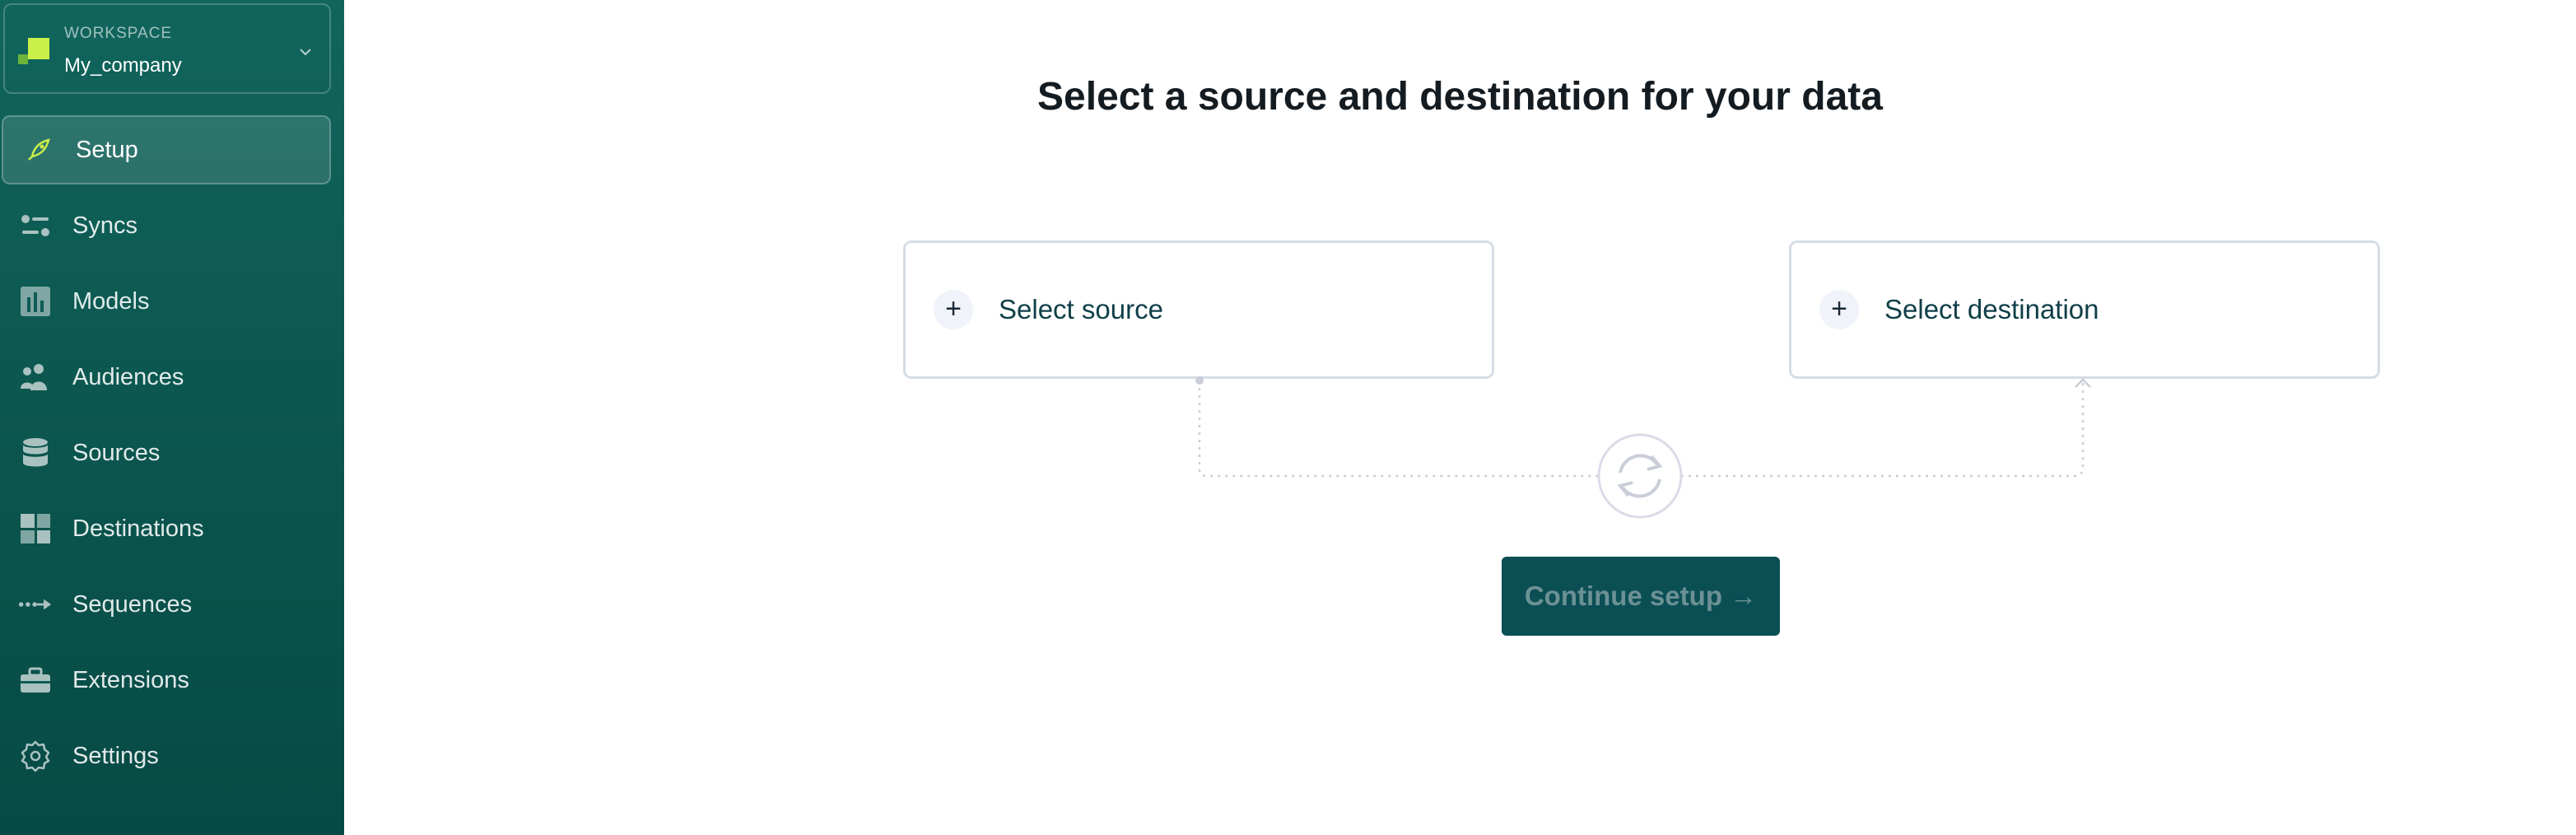  Describe the element at coordinates (1991, 309) in the screenshot. I see `select-destination-label: Select destination` at that location.